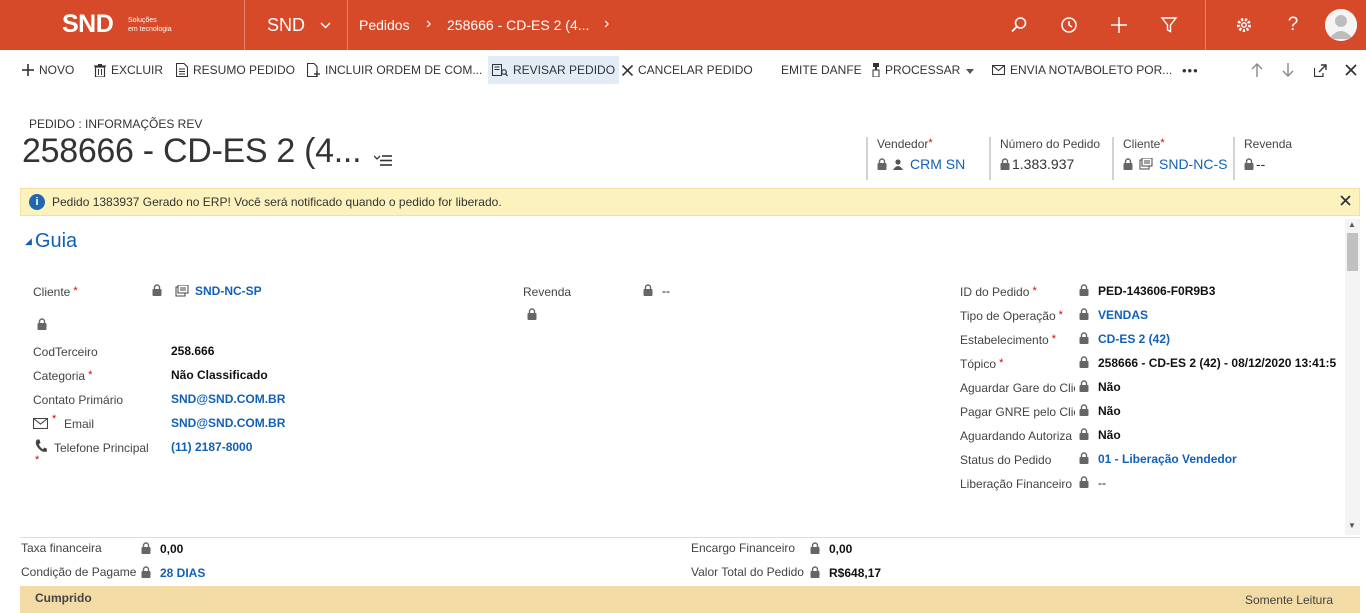 The height and width of the screenshot is (613, 1366). What do you see at coordinates (1004, 340) in the screenshot?
I see `estabelecimento-label-text: Estabelecimento` at bounding box center [1004, 340].